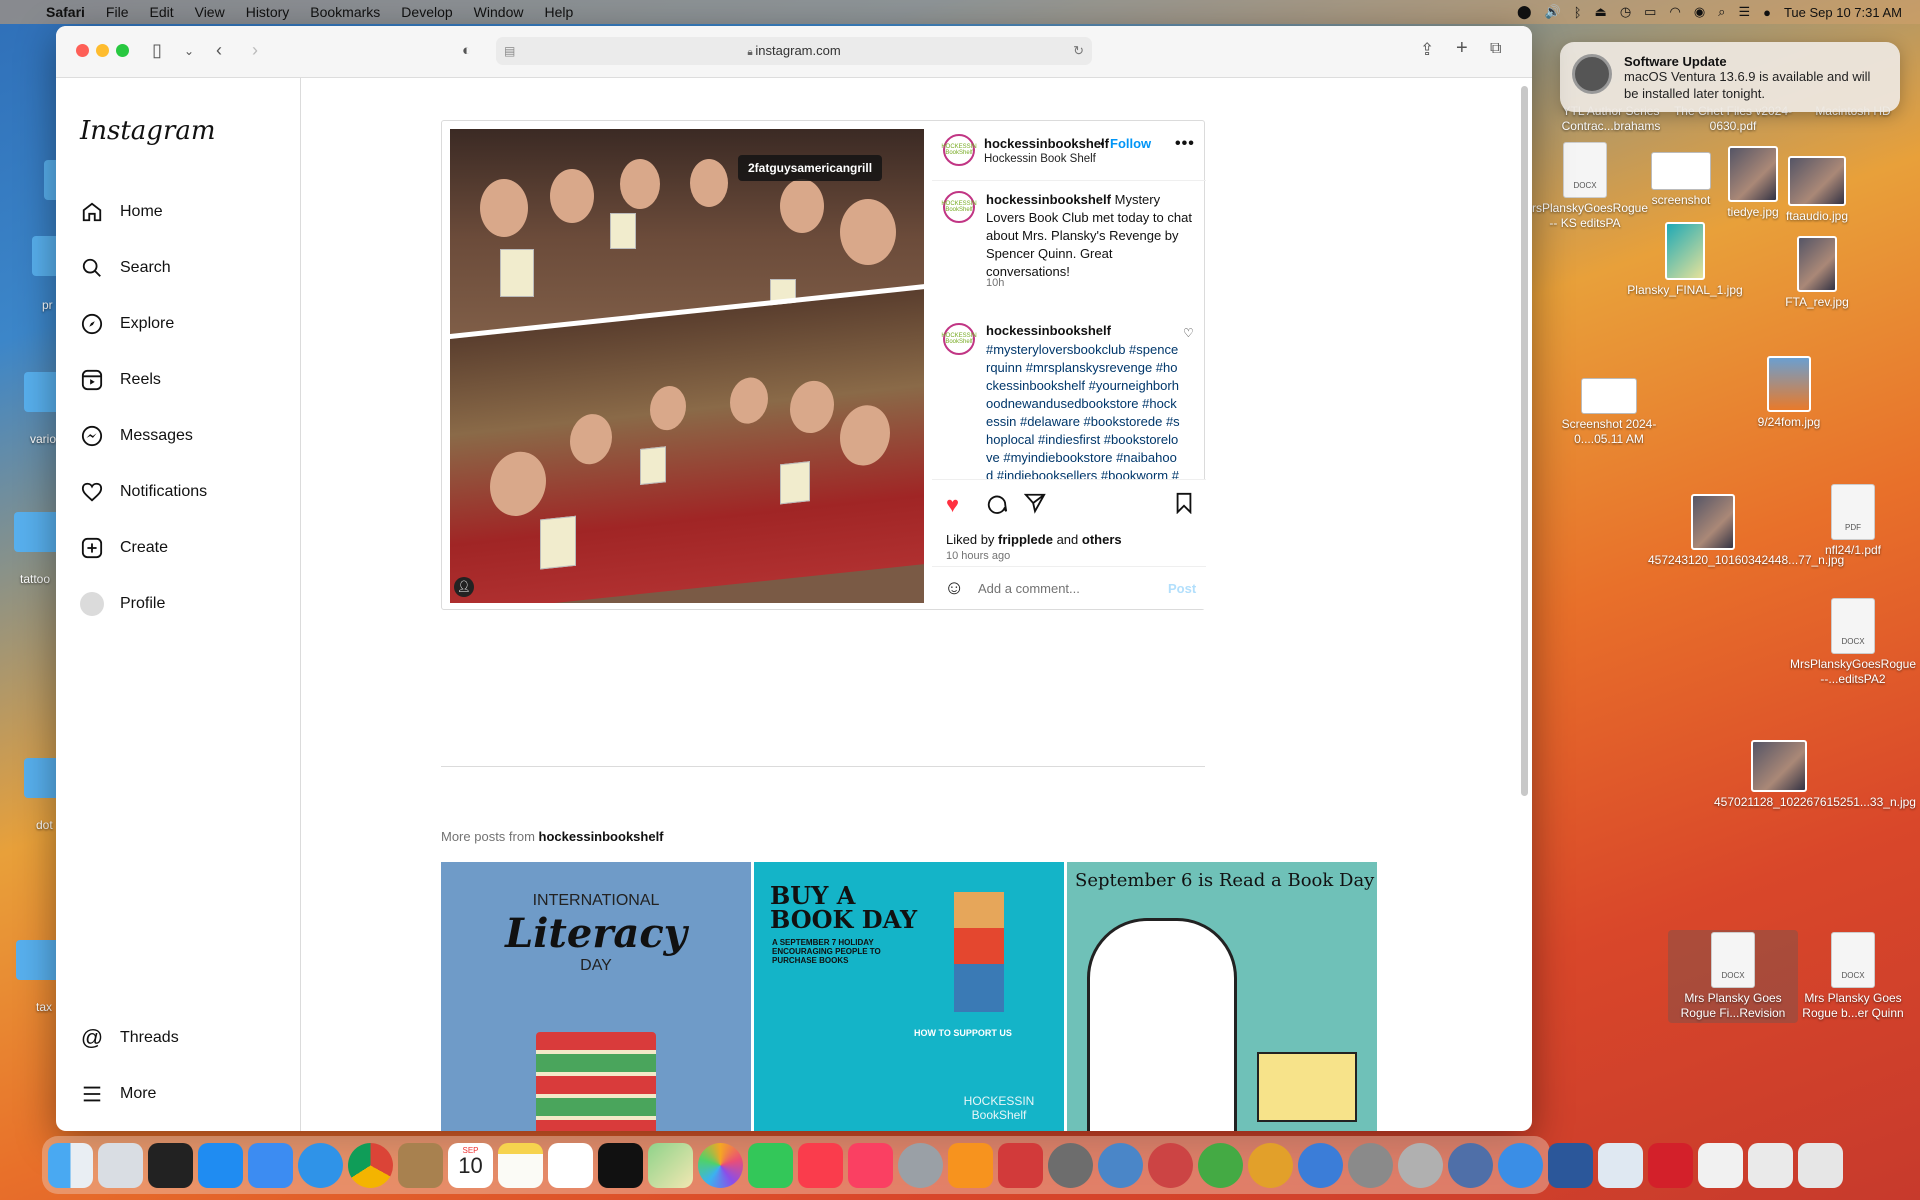 The width and height of the screenshot is (1920, 1200). I want to click on desktop-file: ftaaudio.jpg, so click(1817, 190).